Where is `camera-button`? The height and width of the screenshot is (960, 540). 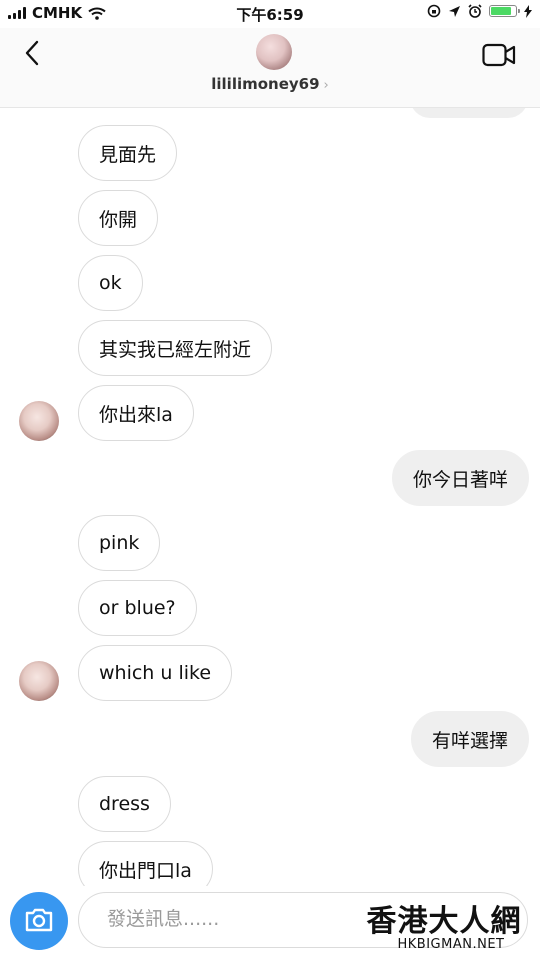
camera-button is located at coordinates (39, 921).